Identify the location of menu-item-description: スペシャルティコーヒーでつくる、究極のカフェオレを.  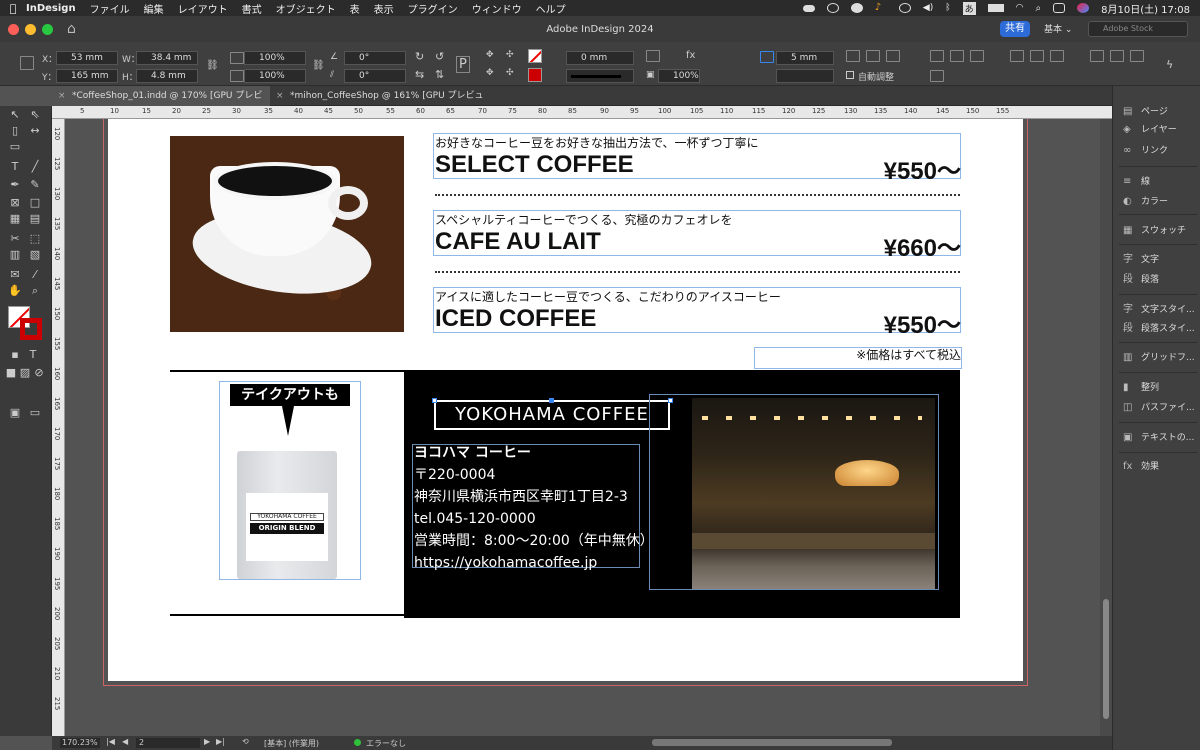
(583, 219).